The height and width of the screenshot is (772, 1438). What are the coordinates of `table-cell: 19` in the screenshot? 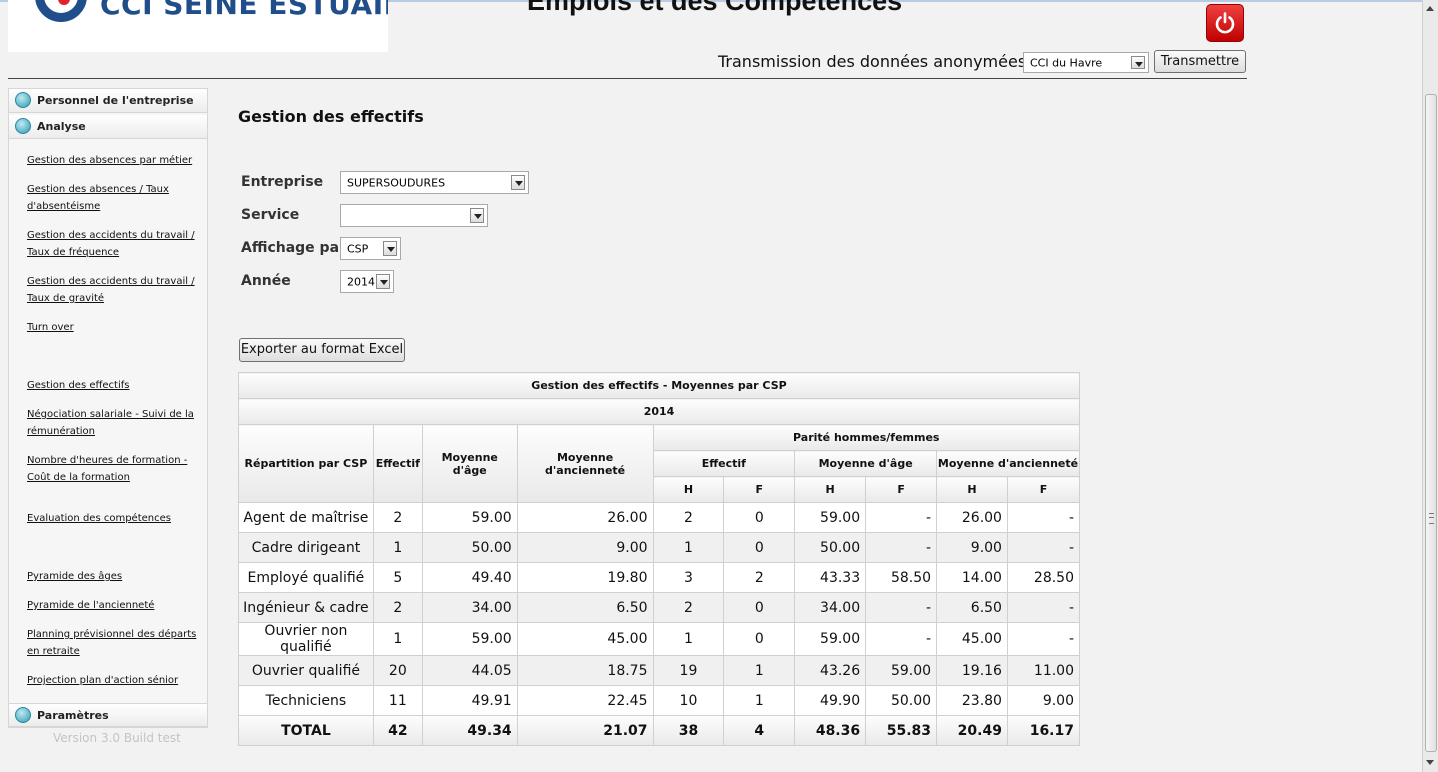 It's located at (688, 670).